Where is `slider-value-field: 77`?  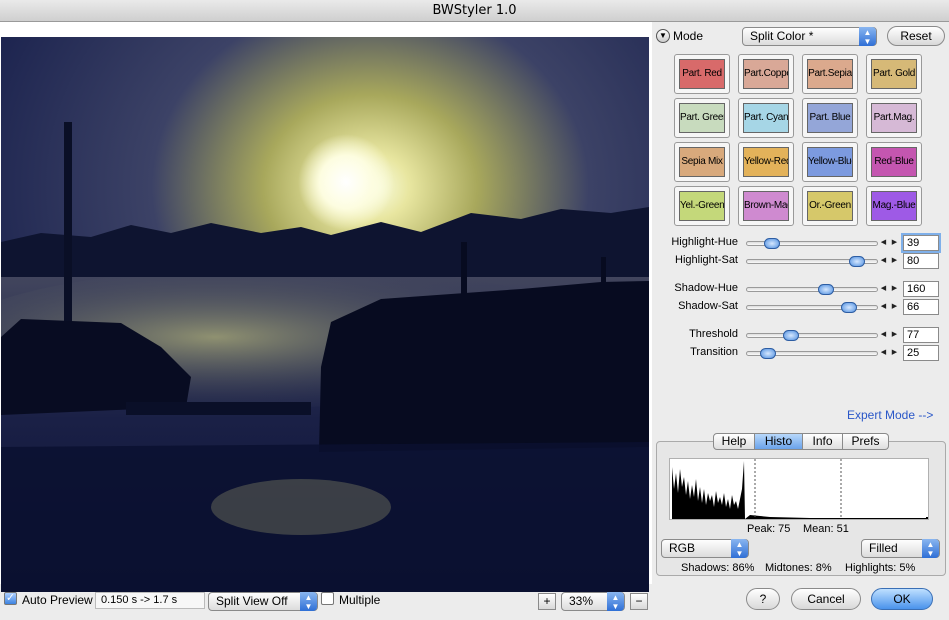
slider-value-field: 77 is located at coordinates (921, 335).